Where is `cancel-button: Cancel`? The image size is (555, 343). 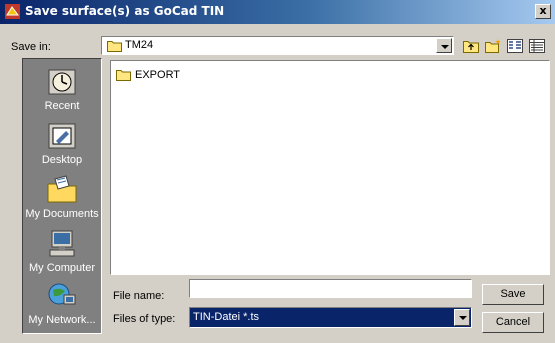 cancel-button: Cancel is located at coordinates (513, 322).